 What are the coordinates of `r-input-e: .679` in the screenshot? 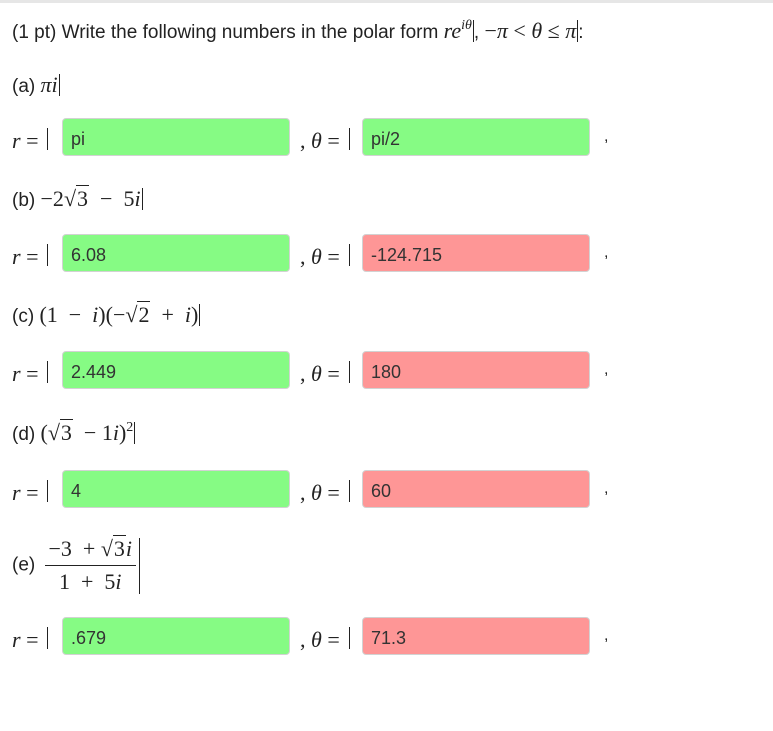 It's located at (176, 636).